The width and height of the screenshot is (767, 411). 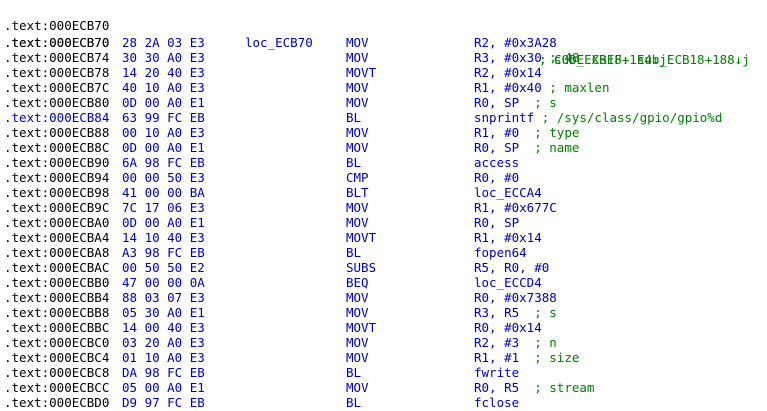 I want to click on operand-text: R1, #0x14, so click(x=508, y=237).